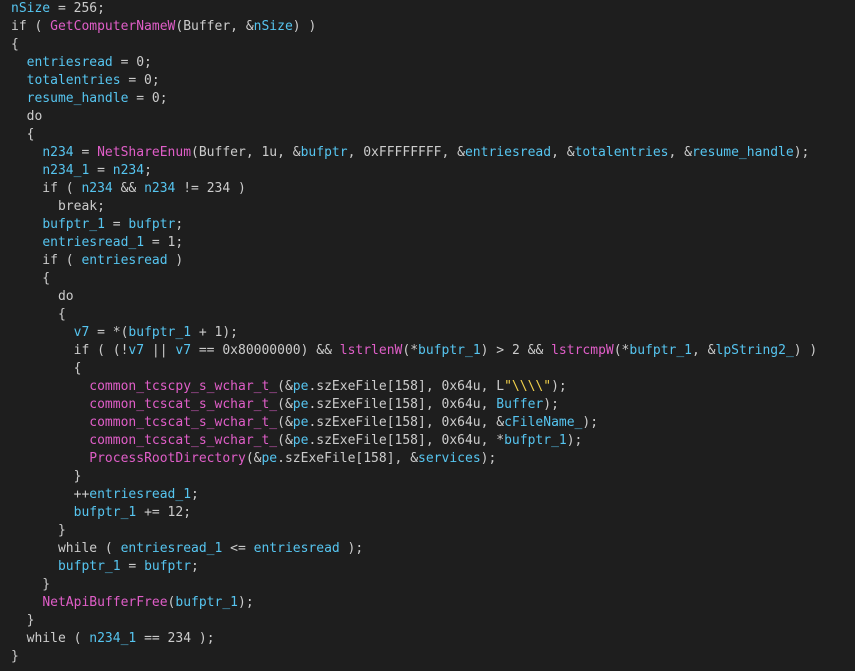  I want to click on code-text: ) ), so click(805, 350).